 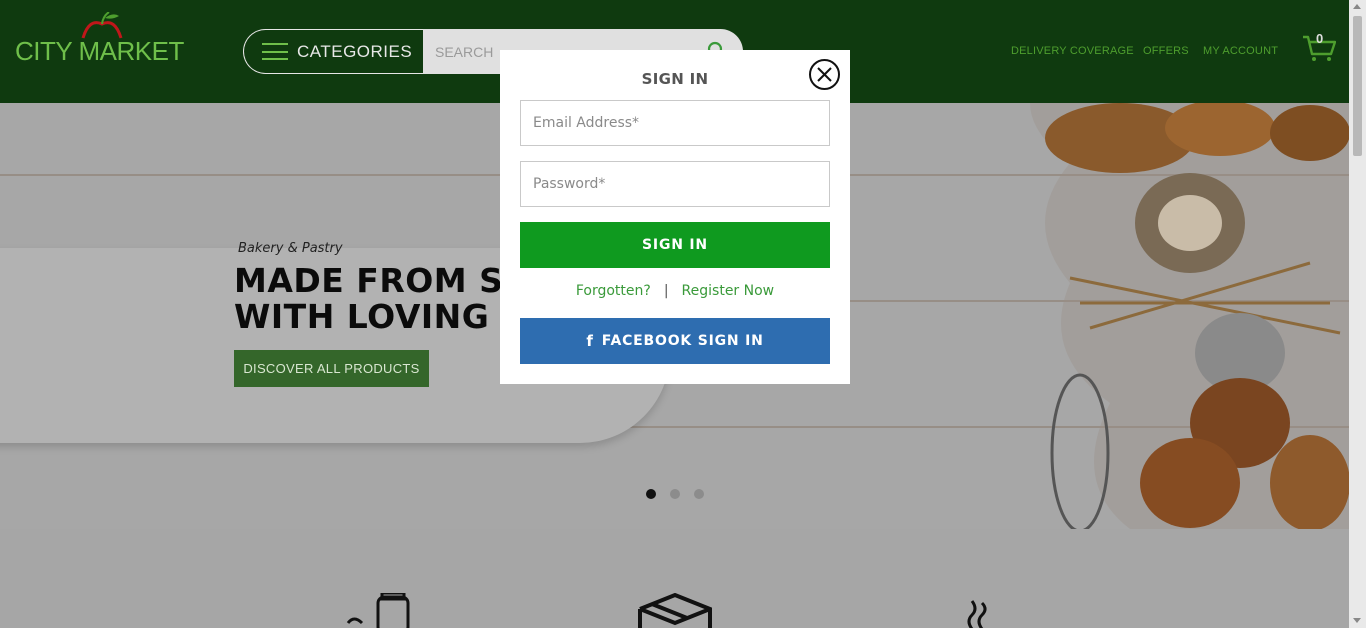 What do you see at coordinates (977, 614) in the screenshot?
I see `steam-icon` at bounding box center [977, 614].